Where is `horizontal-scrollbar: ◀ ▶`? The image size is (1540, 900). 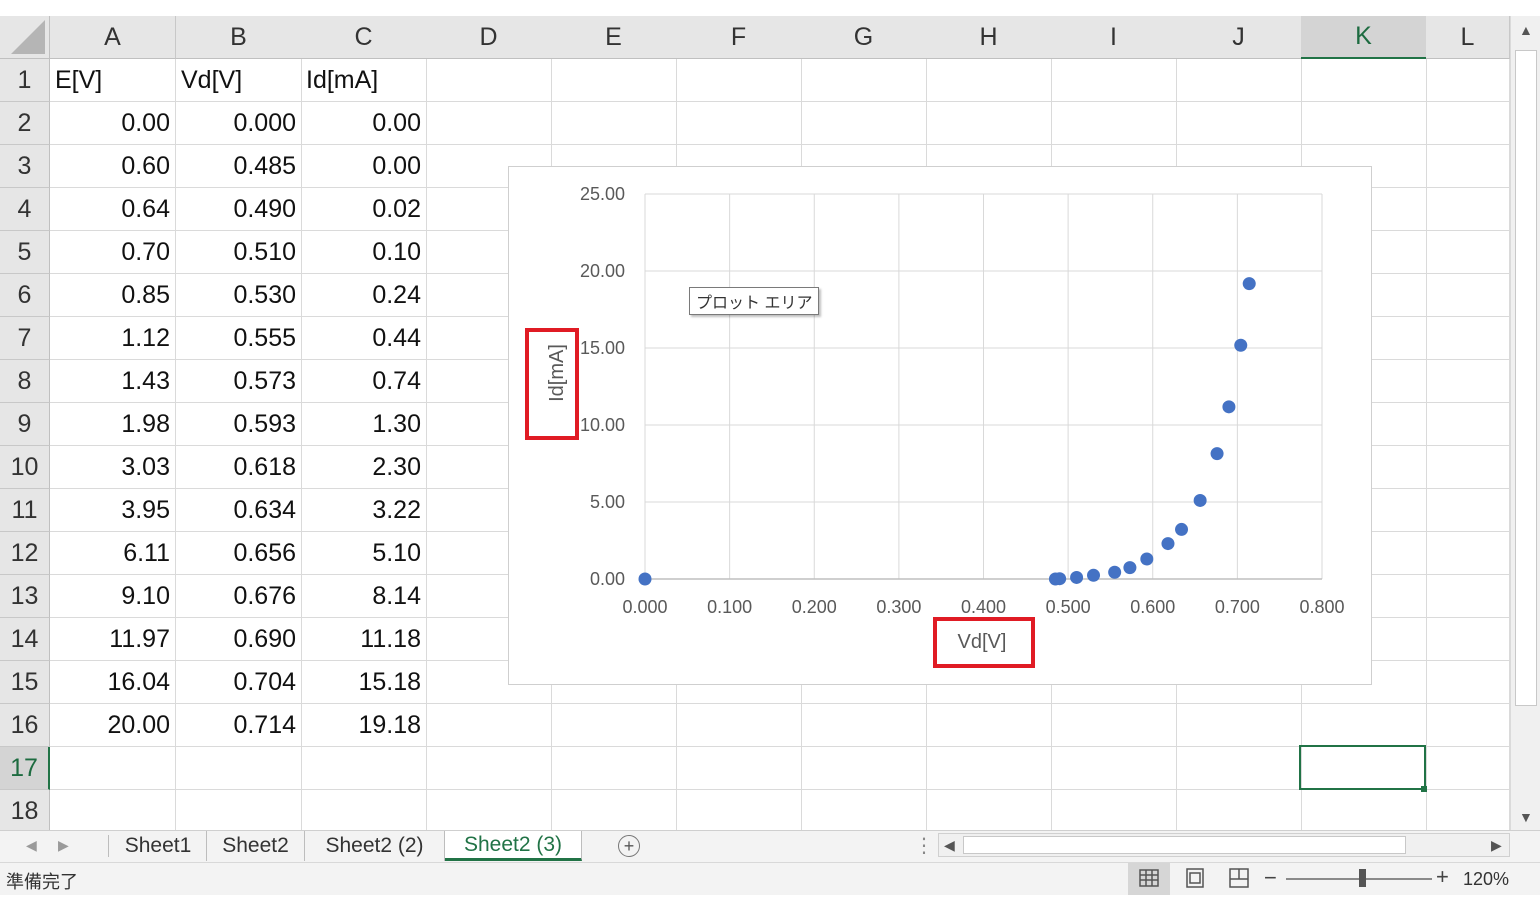
horizontal-scrollbar: ◀ ▶ is located at coordinates (1224, 845).